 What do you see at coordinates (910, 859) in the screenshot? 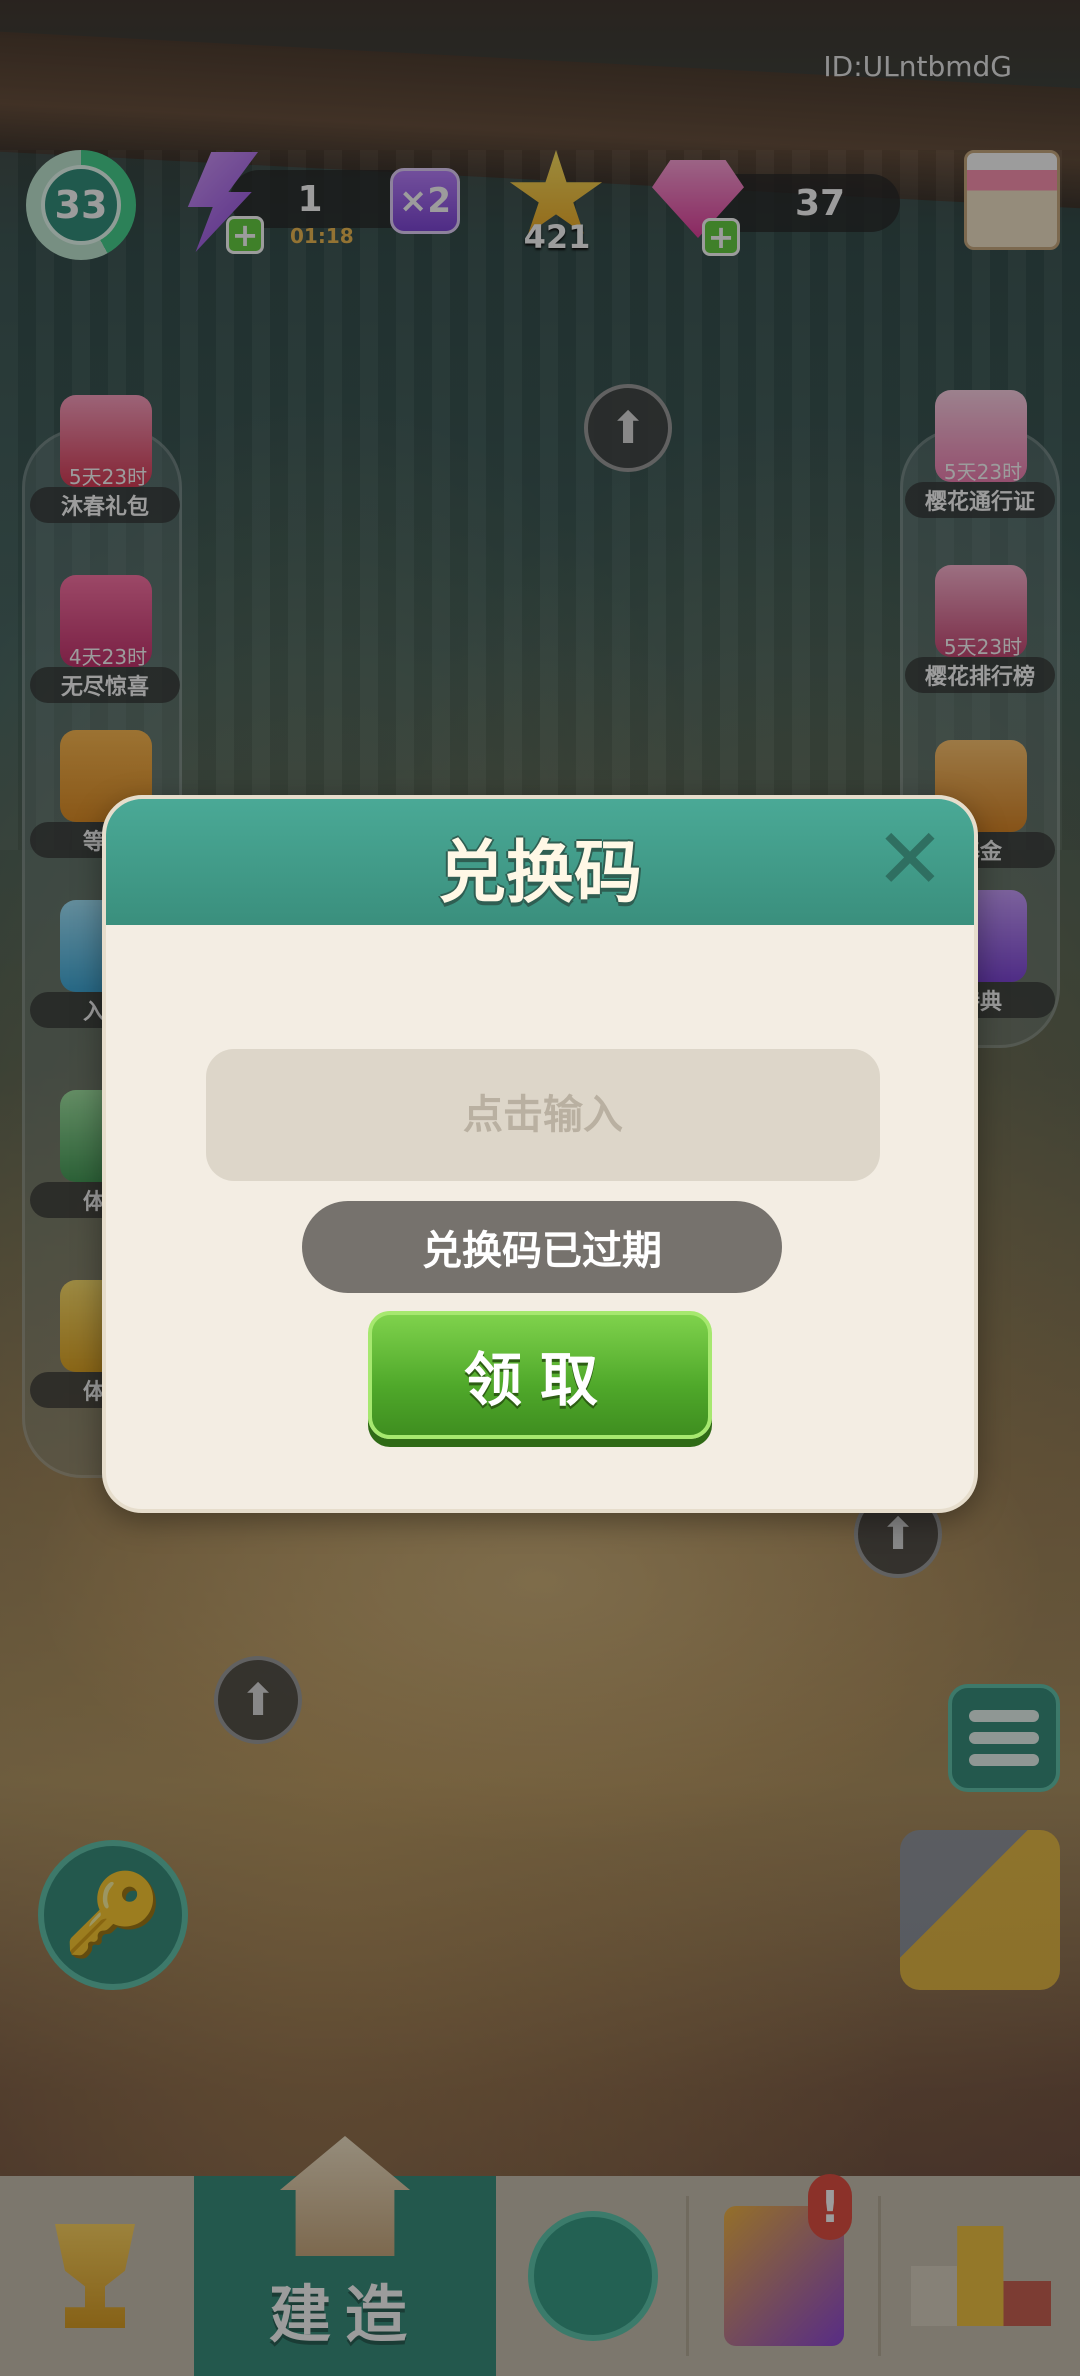
I see `close-icon: ✕` at bounding box center [910, 859].